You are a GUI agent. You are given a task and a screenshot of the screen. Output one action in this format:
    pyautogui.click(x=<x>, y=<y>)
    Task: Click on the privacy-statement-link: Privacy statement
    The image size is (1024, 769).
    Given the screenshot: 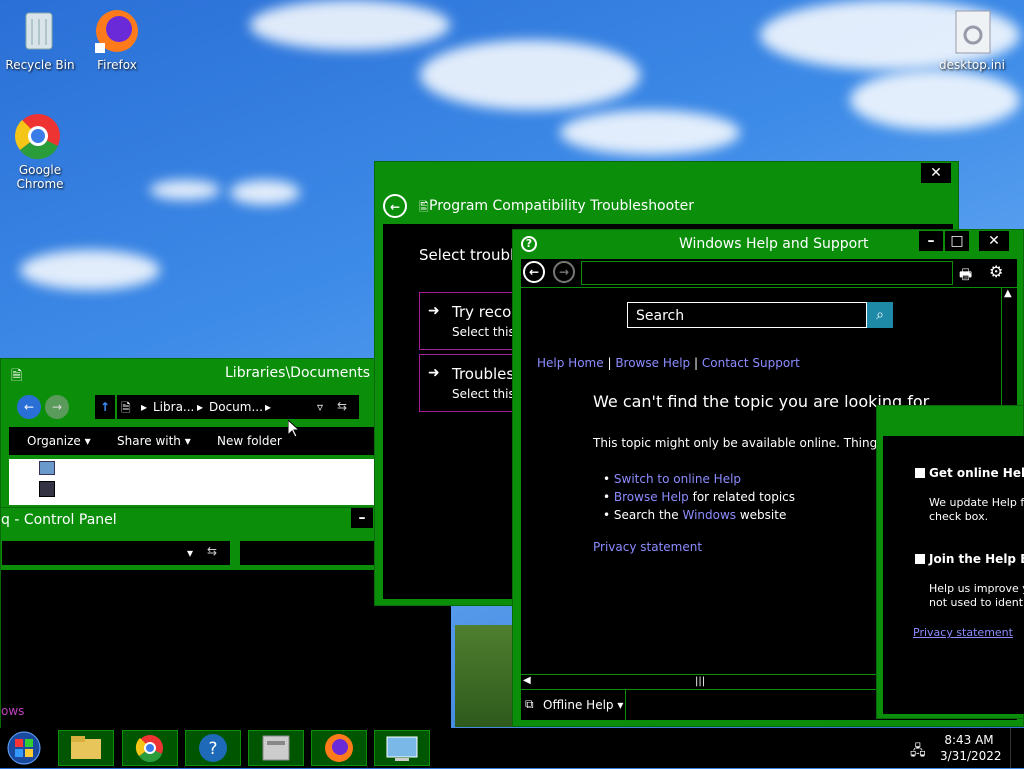 What is the action you would take?
    pyautogui.click(x=647, y=547)
    